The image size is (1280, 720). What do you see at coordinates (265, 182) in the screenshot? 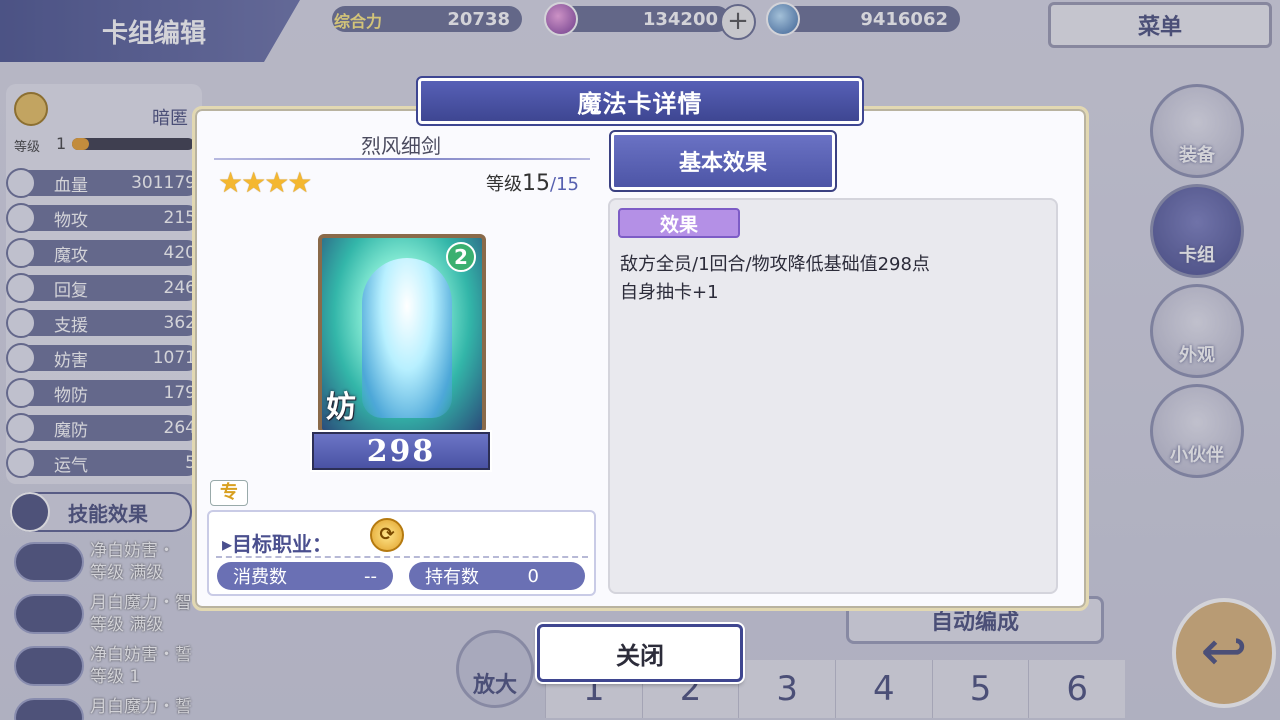
I see `star-rating: ★★★★` at bounding box center [265, 182].